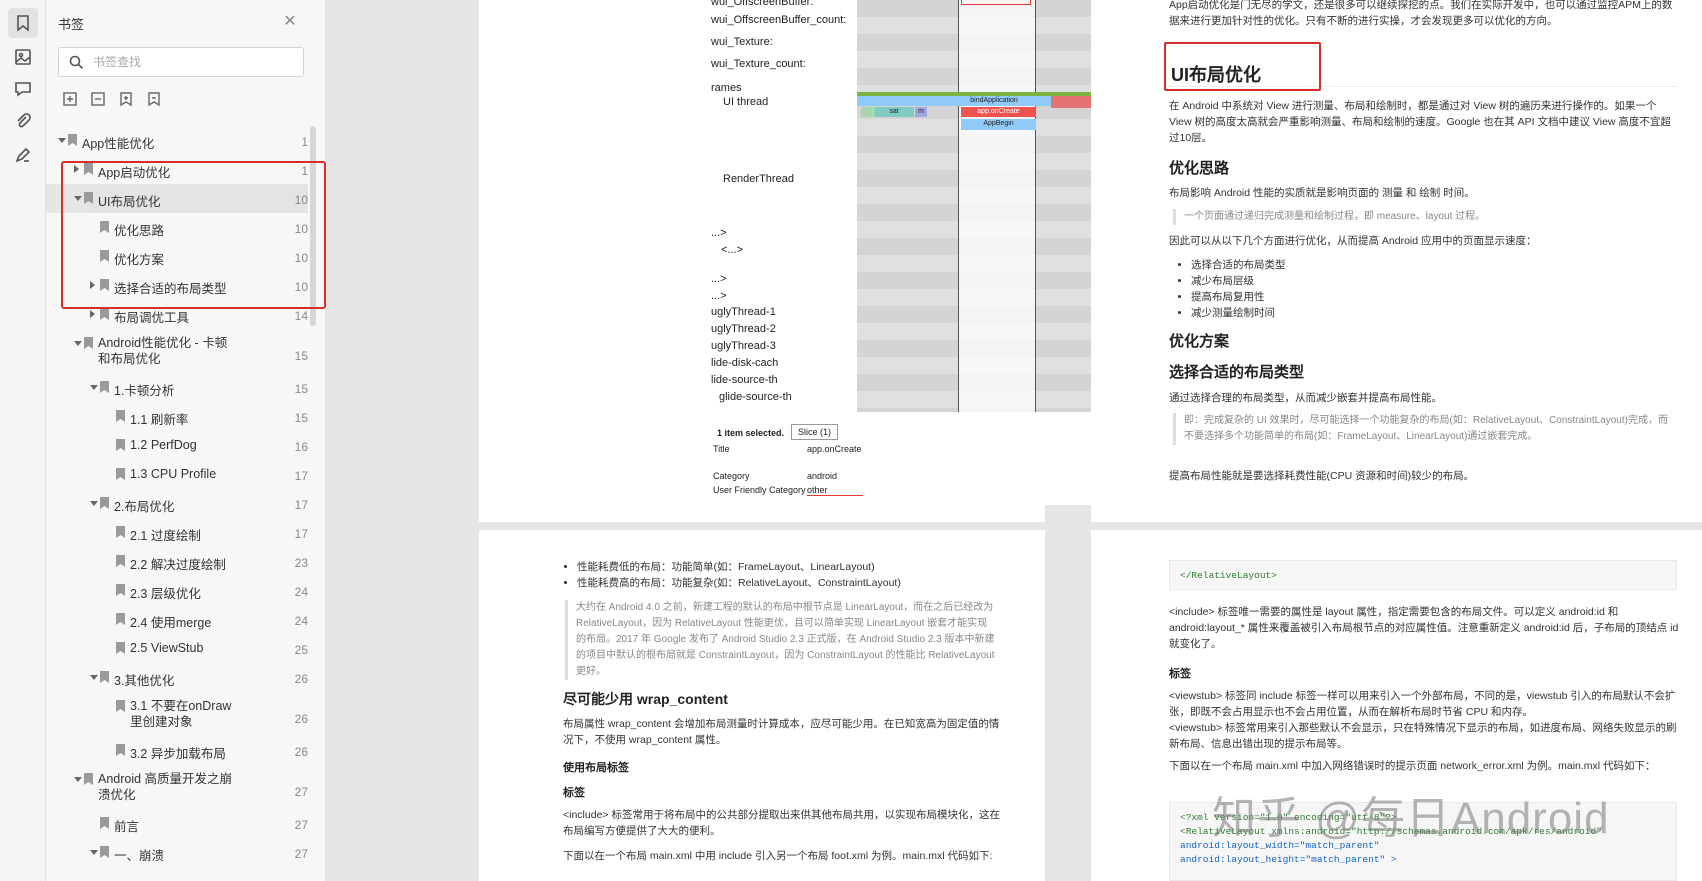 The width and height of the screenshot is (1702, 881). What do you see at coordinates (177, 852) in the screenshot?
I see `tree-item: 一、崩溃 27` at bounding box center [177, 852].